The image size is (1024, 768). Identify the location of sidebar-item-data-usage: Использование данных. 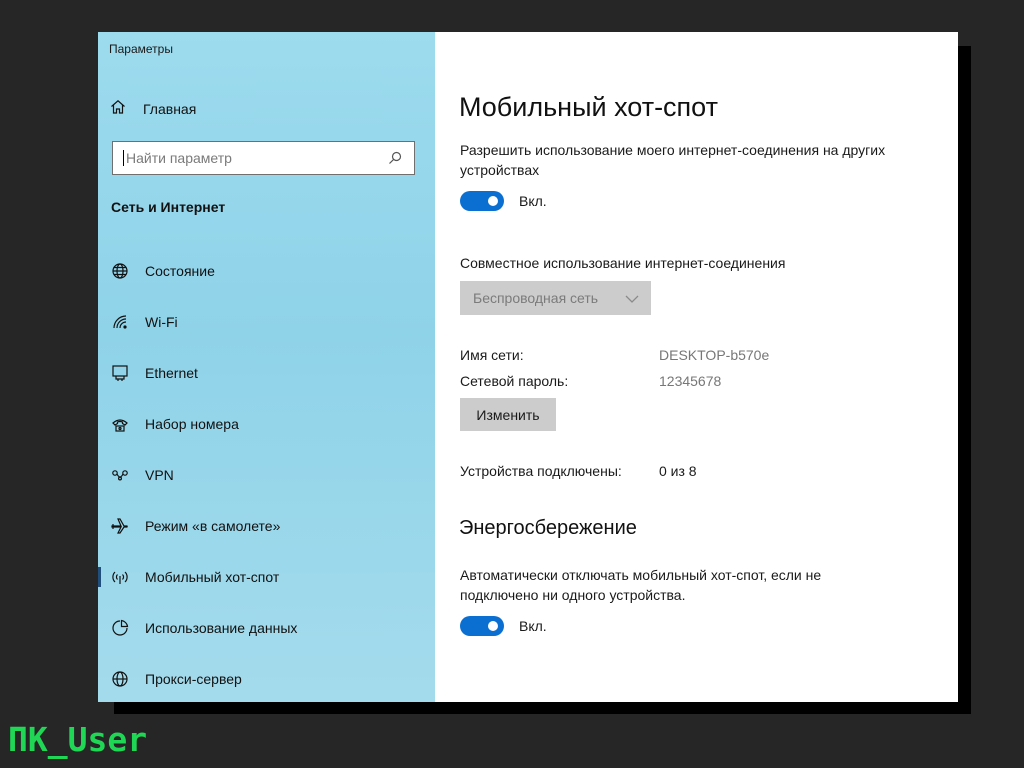
(266, 627).